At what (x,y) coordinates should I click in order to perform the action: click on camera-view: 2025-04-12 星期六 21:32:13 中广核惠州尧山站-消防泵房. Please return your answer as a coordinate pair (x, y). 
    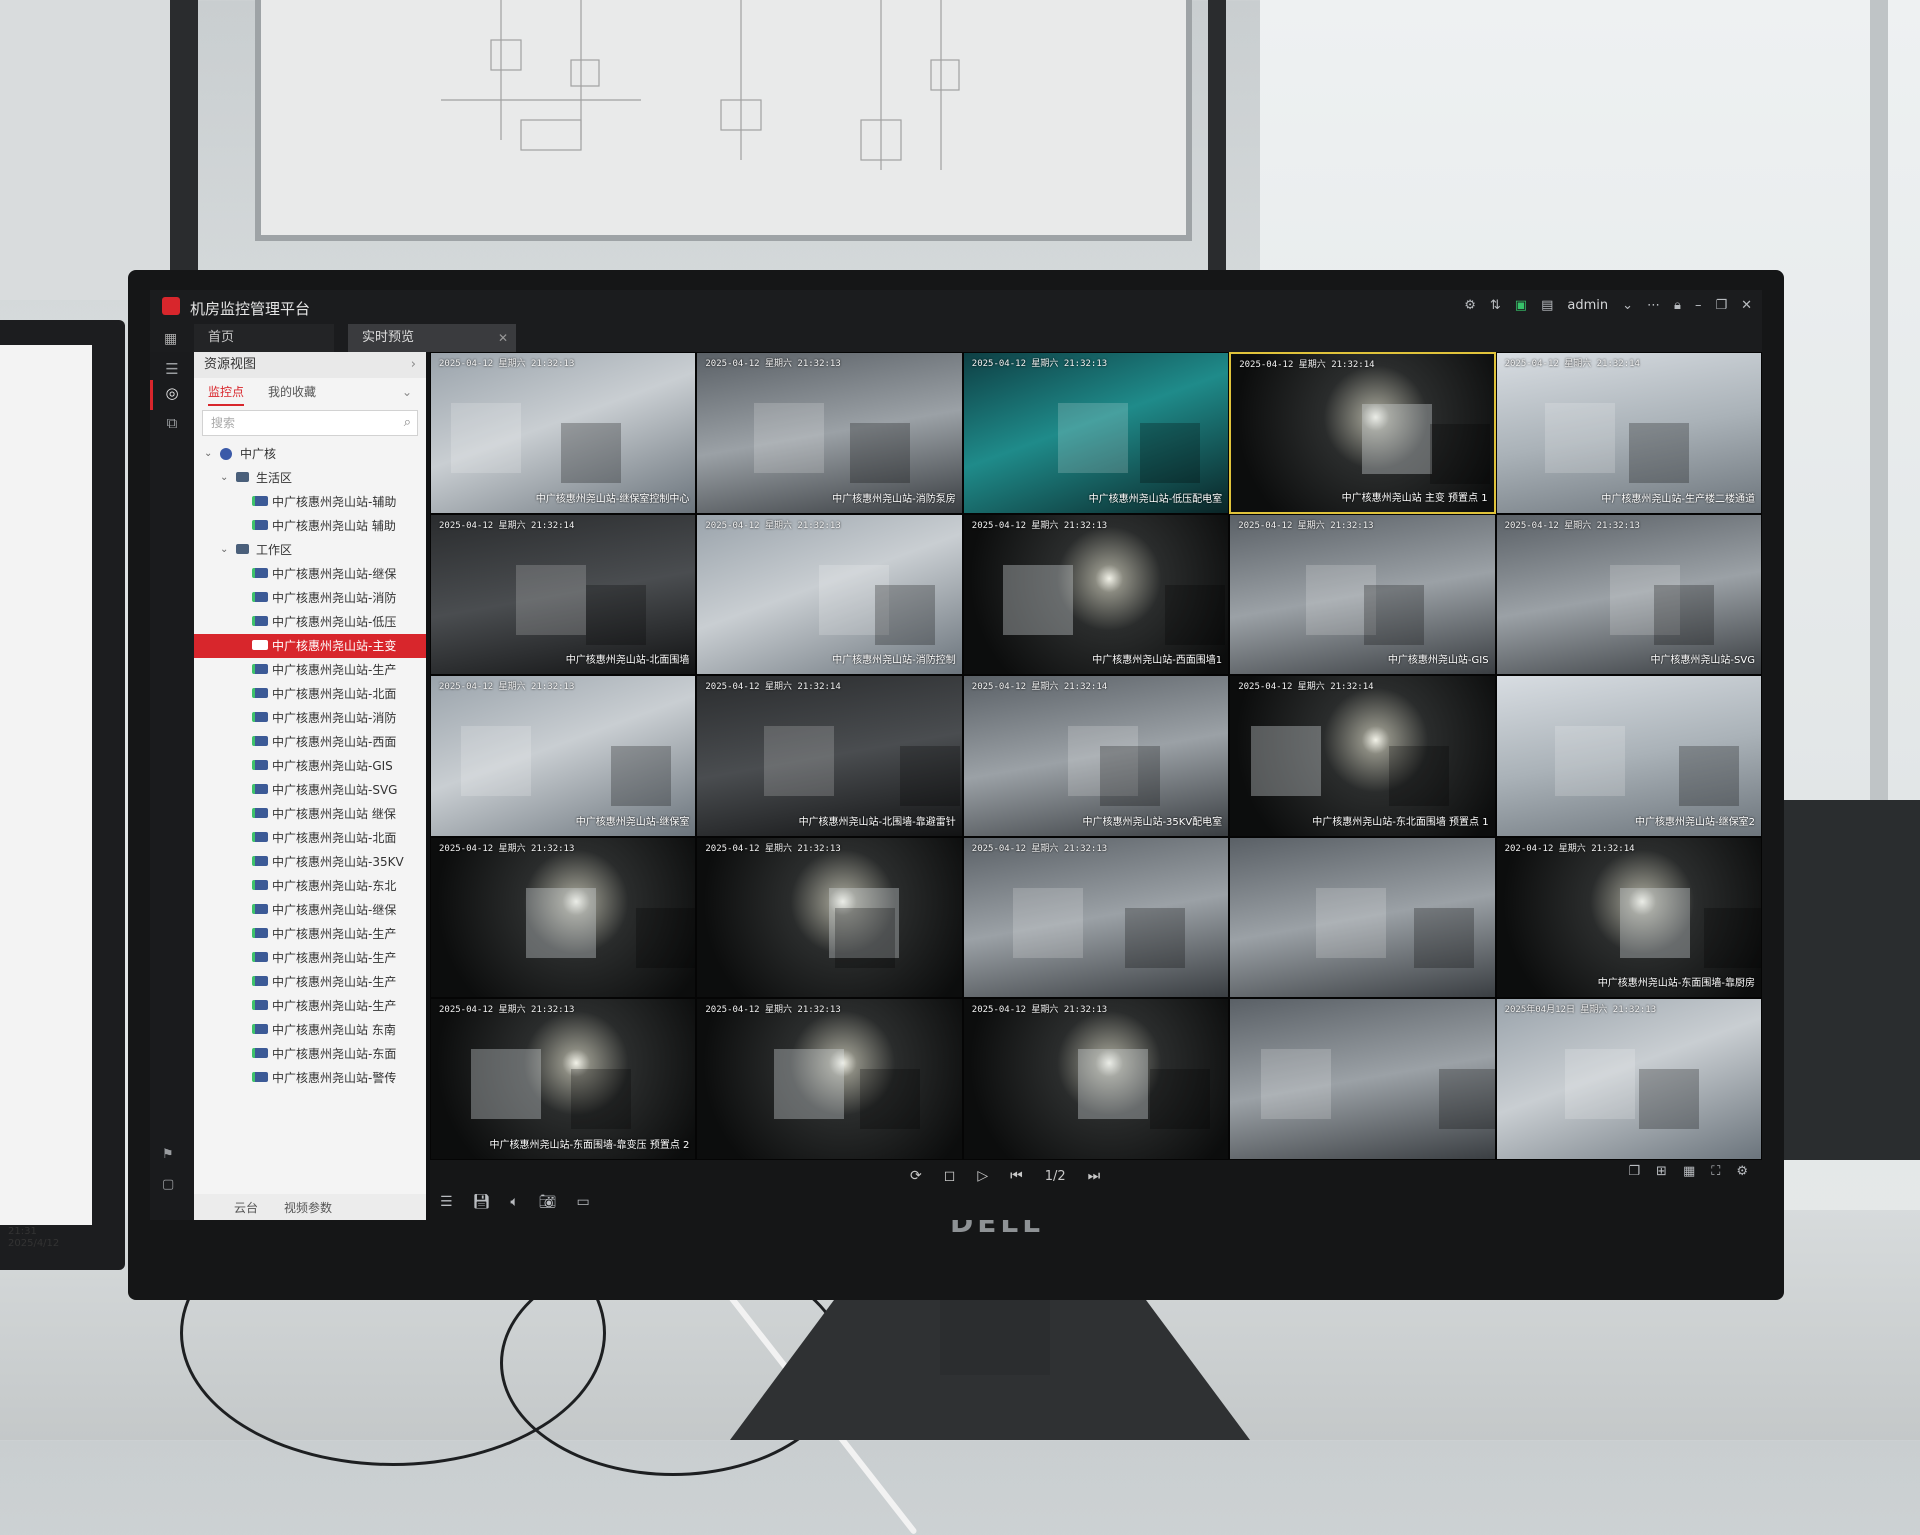
    Looking at the image, I should click on (829, 433).